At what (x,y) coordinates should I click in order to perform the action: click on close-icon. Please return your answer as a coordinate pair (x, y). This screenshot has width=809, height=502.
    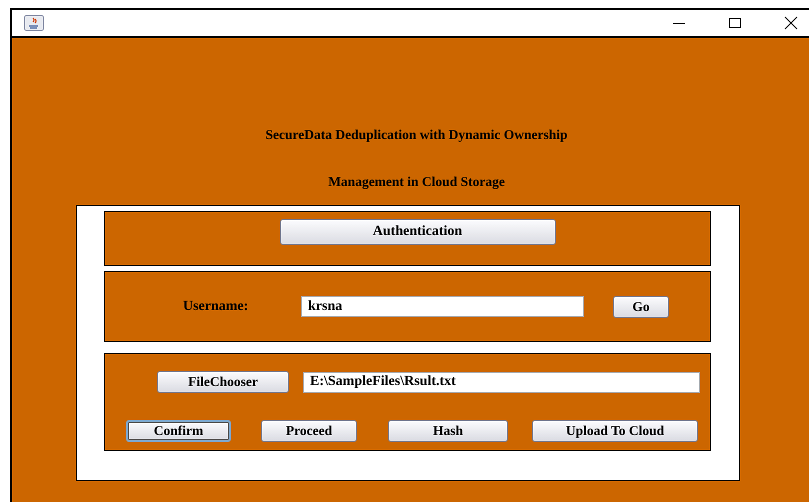
    Looking at the image, I should click on (791, 23).